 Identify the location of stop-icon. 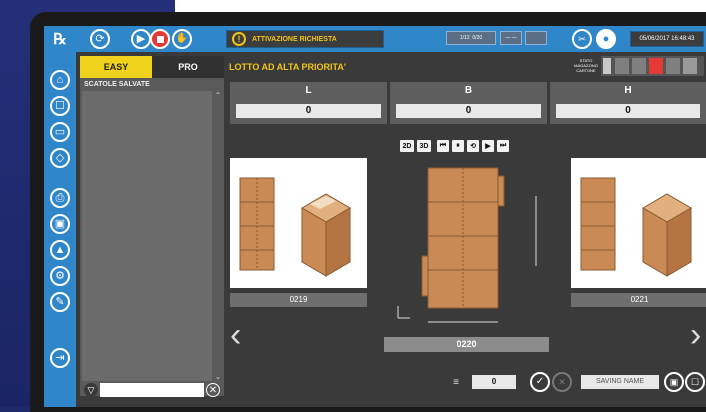
(160, 39).